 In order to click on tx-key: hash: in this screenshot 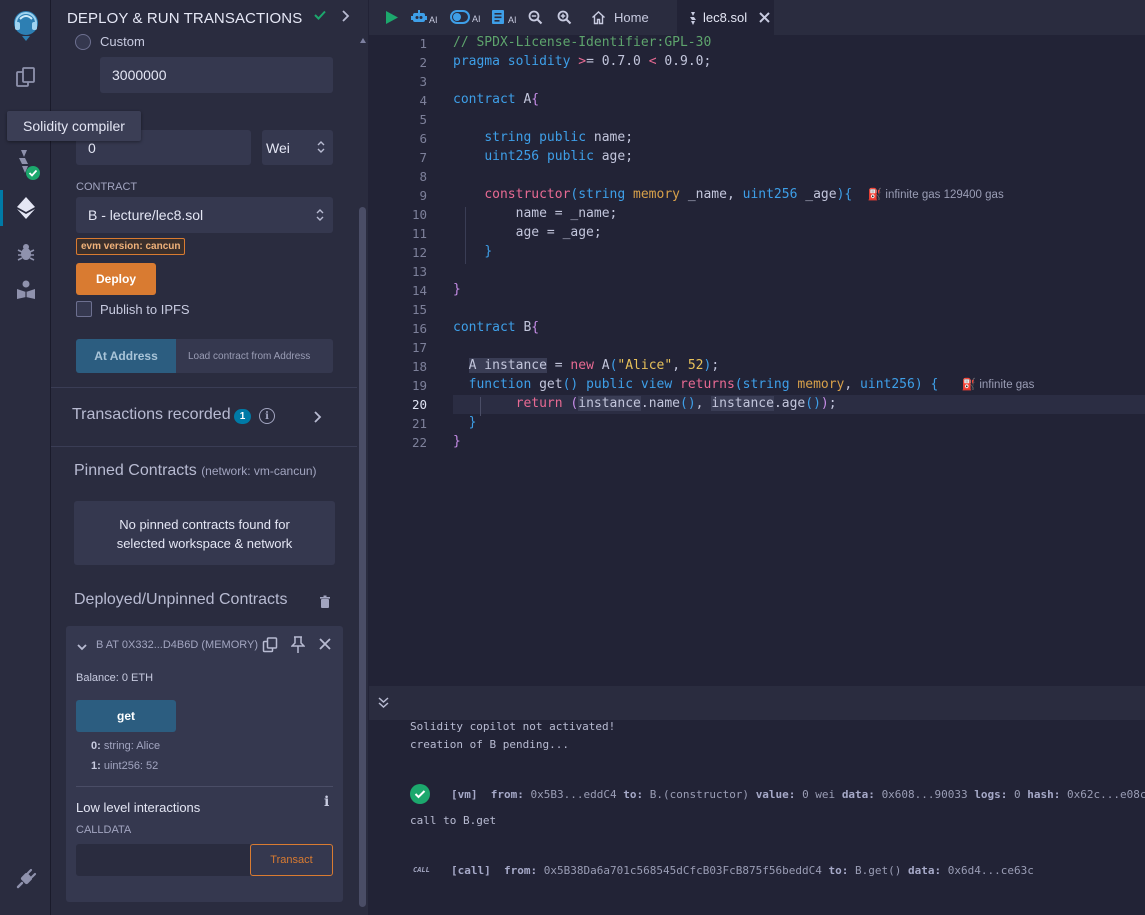, I will do `click(1044, 794)`.